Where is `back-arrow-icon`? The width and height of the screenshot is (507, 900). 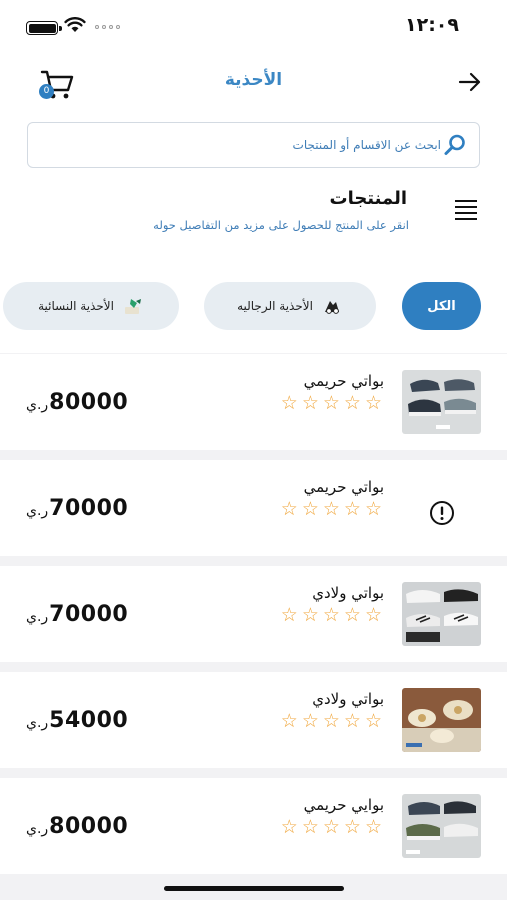 back-arrow-icon is located at coordinates (470, 82).